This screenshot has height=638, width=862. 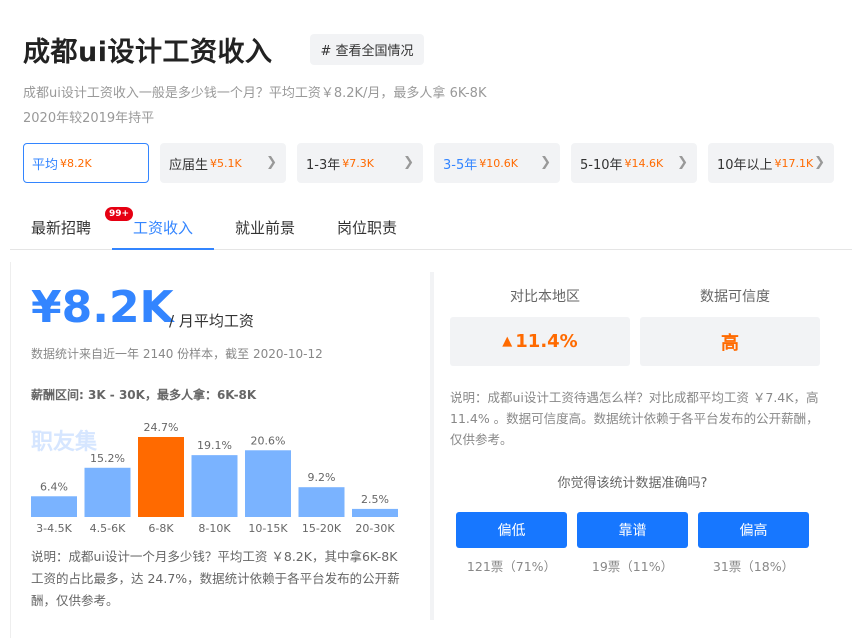 I want to click on tab-prospects: 就业前景, so click(x=265, y=228).